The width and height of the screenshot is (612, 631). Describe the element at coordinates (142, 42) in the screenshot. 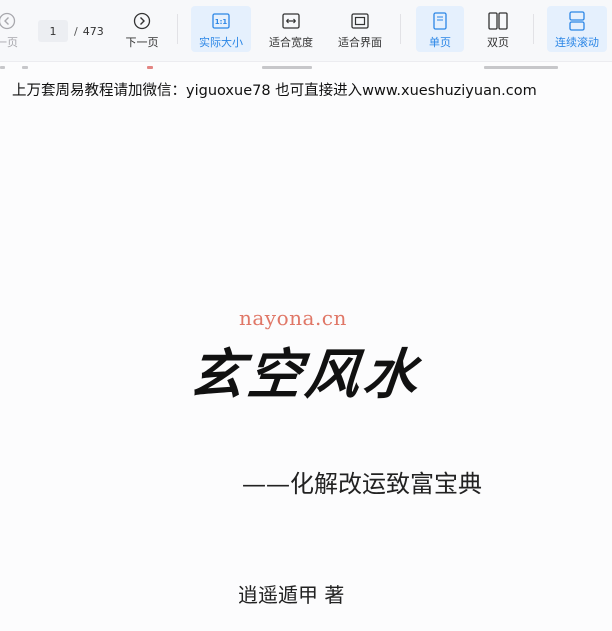

I see `next-page-label: 下一页` at that location.